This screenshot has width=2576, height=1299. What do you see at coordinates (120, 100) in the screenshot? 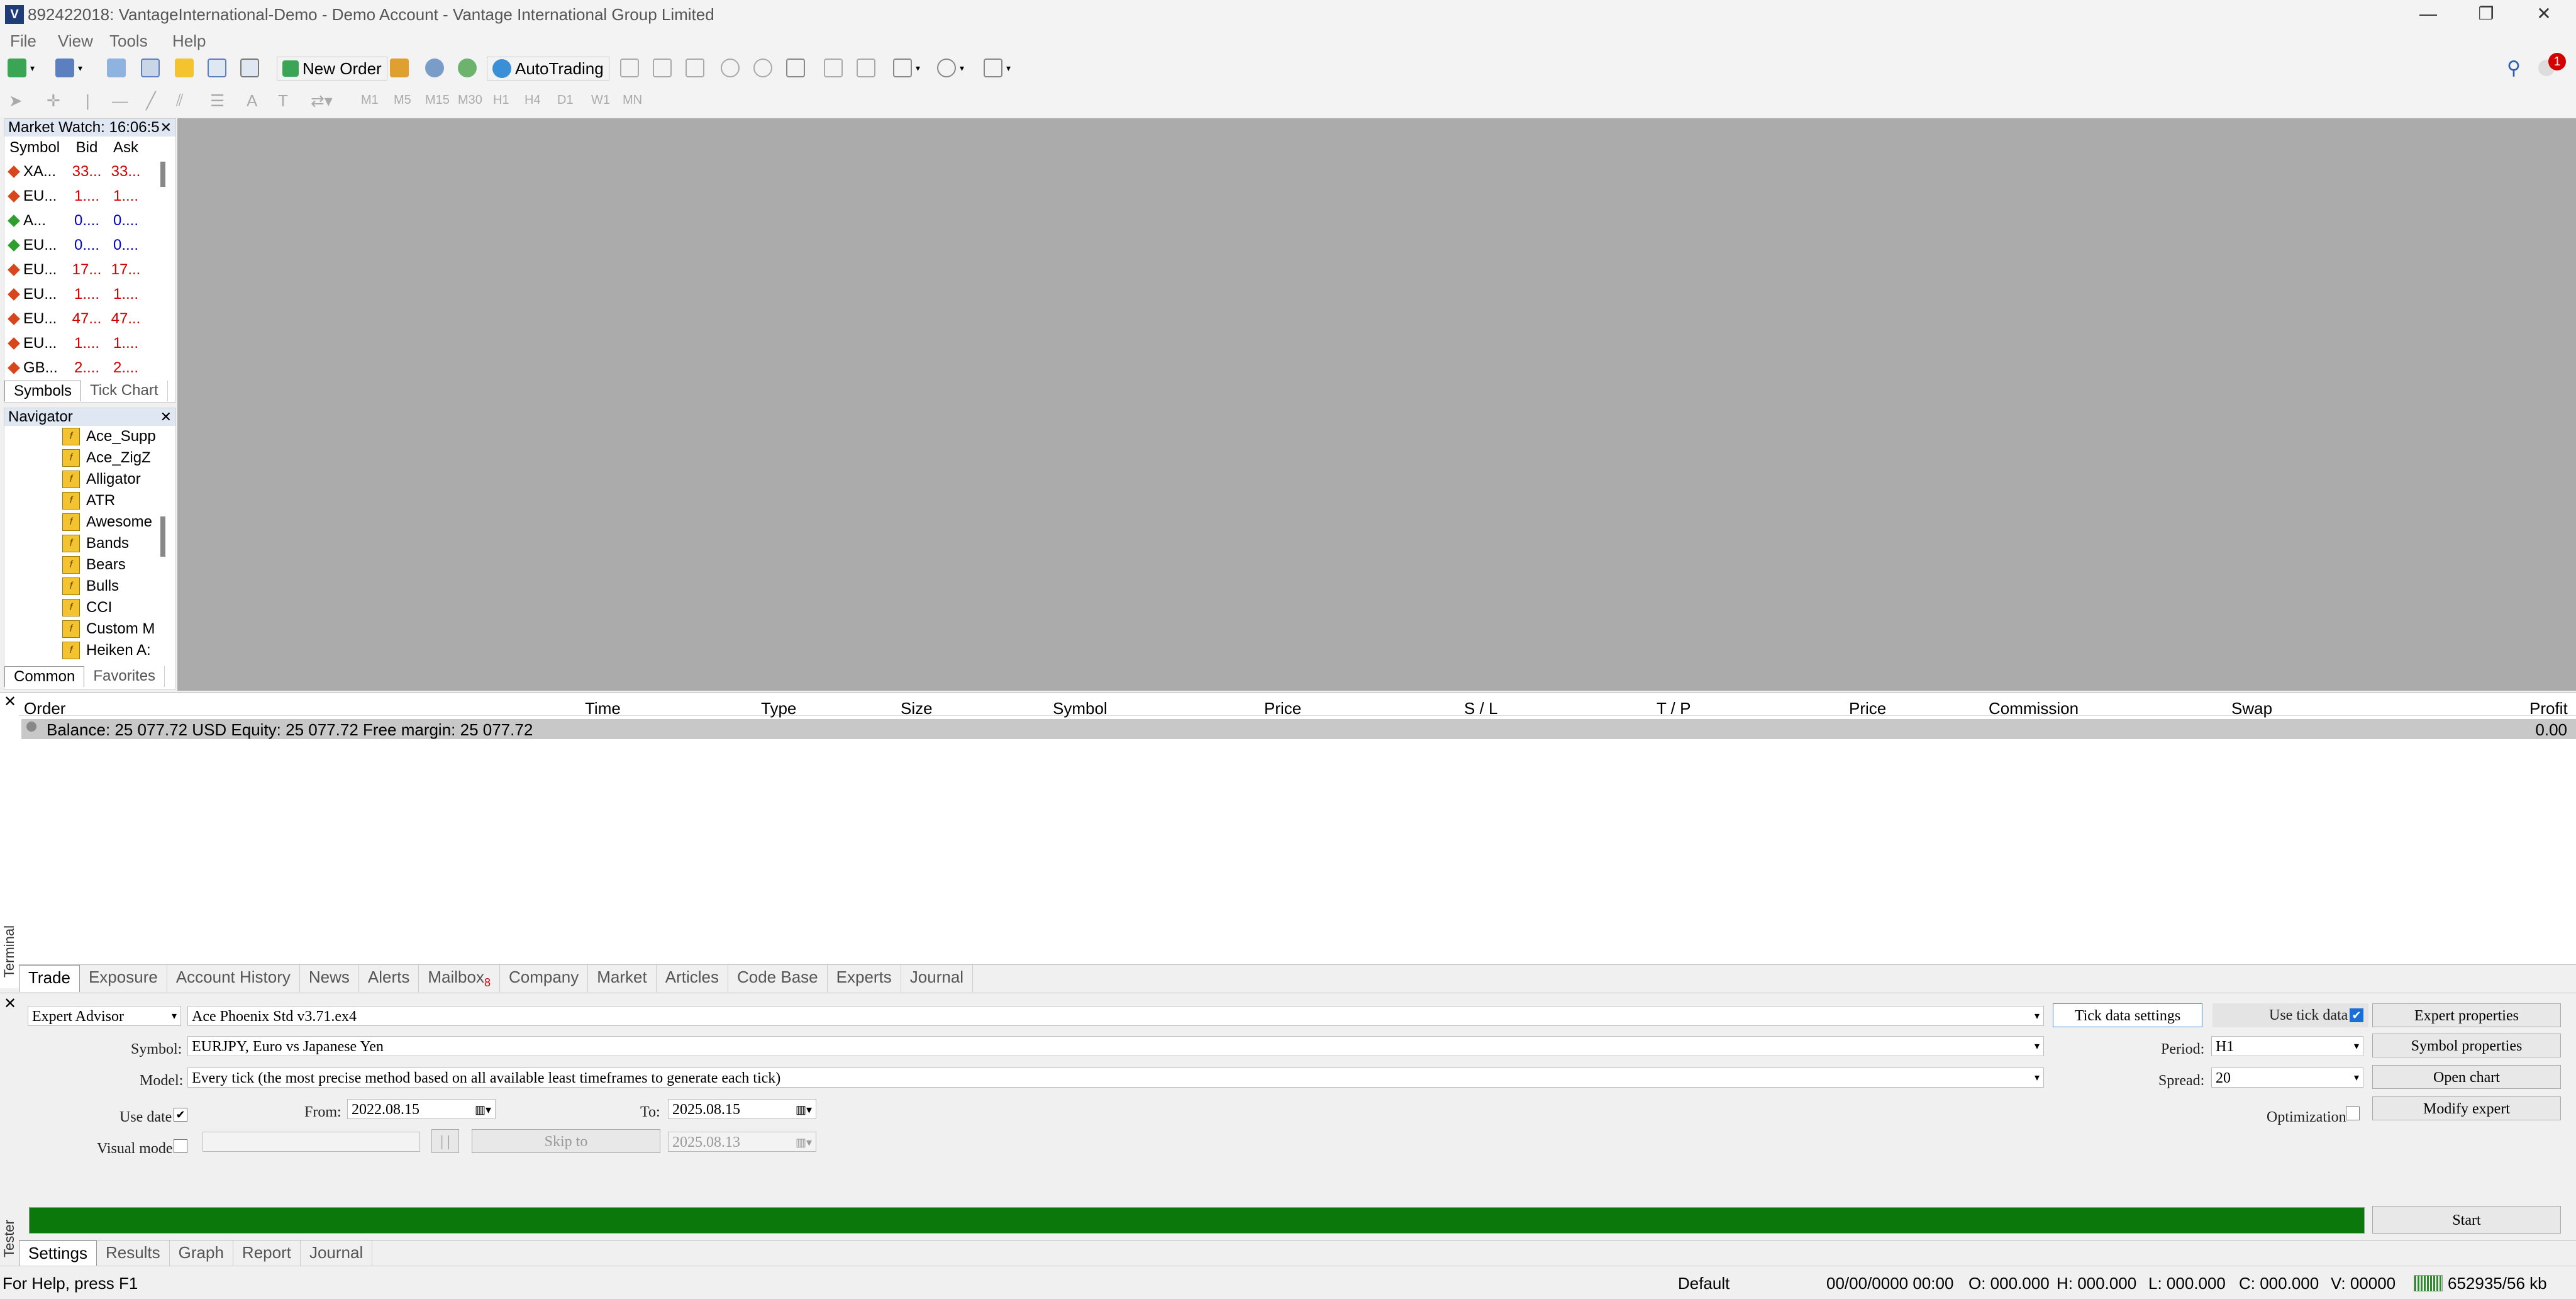
I see `horizontal-line-tool: —` at bounding box center [120, 100].